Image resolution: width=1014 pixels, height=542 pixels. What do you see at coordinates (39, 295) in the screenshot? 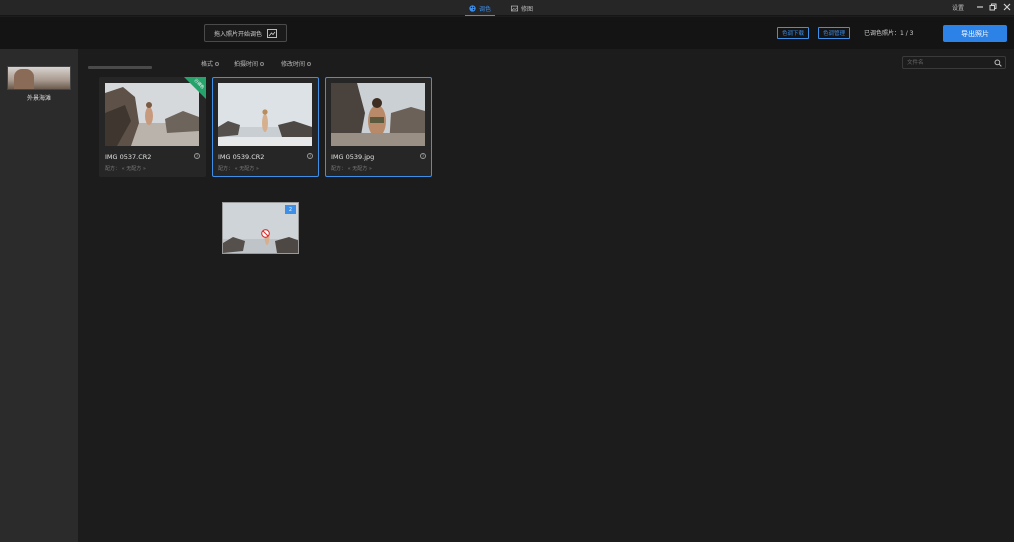
I see `album-sidebar: 外景海滩` at bounding box center [39, 295].